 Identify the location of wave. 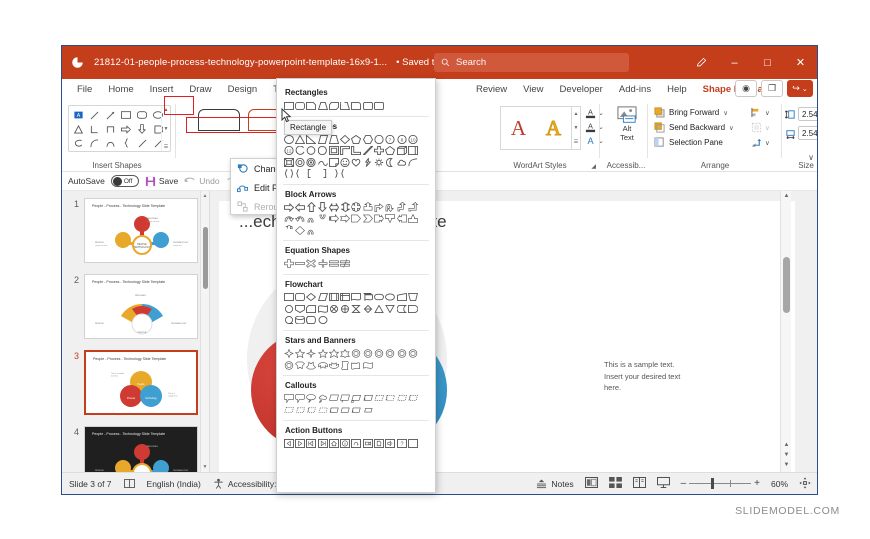
(367, 366).